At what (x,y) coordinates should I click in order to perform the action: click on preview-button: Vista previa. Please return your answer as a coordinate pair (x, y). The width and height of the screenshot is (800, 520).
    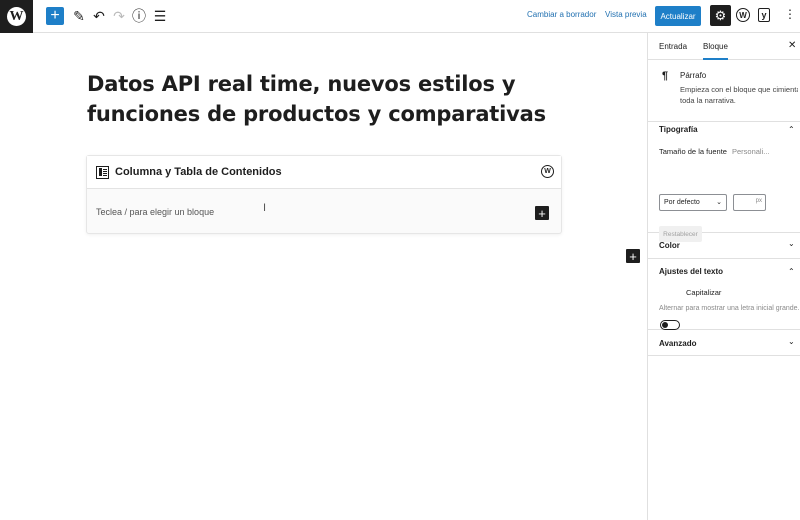
    Looking at the image, I should click on (626, 14).